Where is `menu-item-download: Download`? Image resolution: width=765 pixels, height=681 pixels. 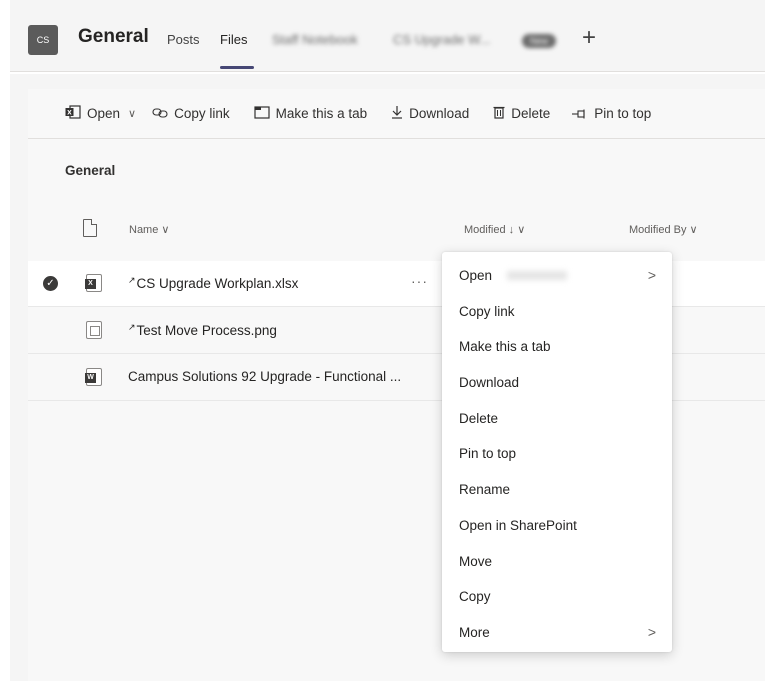 menu-item-download: Download is located at coordinates (557, 383).